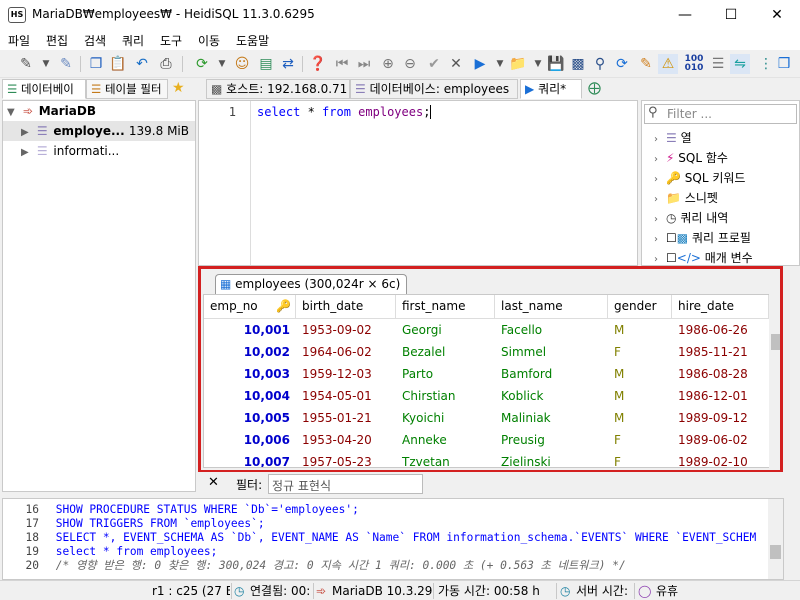 The height and width of the screenshot is (600, 800). Describe the element at coordinates (668, 64) in the screenshot. I see `warning-icon: ⚠` at that location.